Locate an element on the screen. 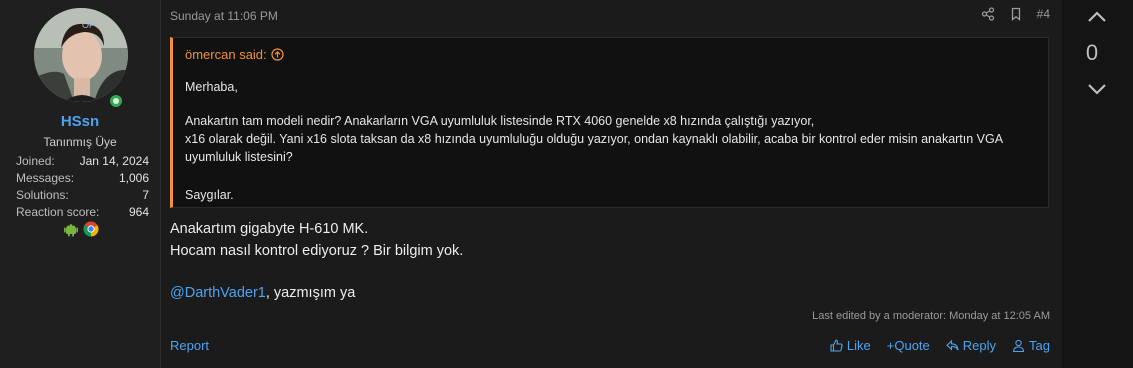 Image resolution: width=1133 pixels, height=368 pixels. vote-count: 0 is located at coordinates (1092, 52).